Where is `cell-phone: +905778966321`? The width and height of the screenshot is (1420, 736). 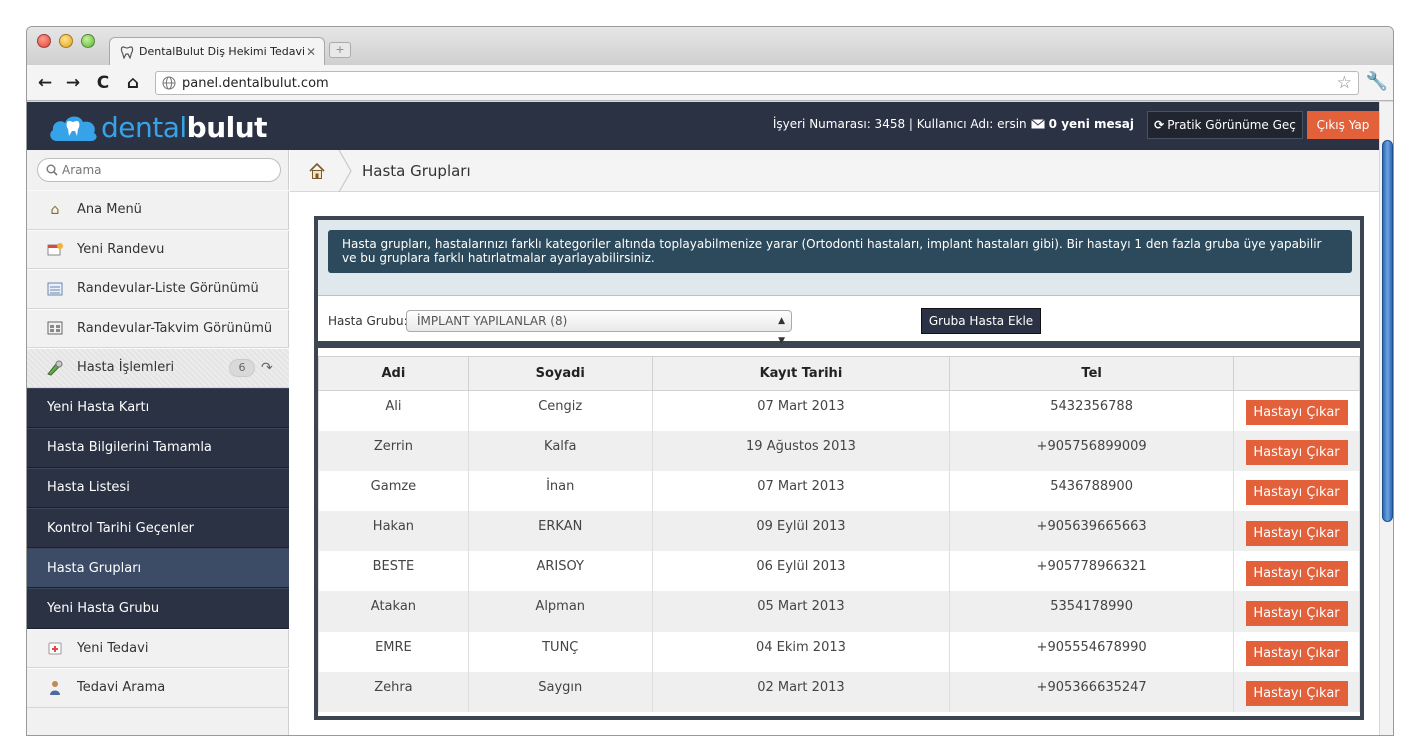 cell-phone: +905778966321 is located at coordinates (1091, 571).